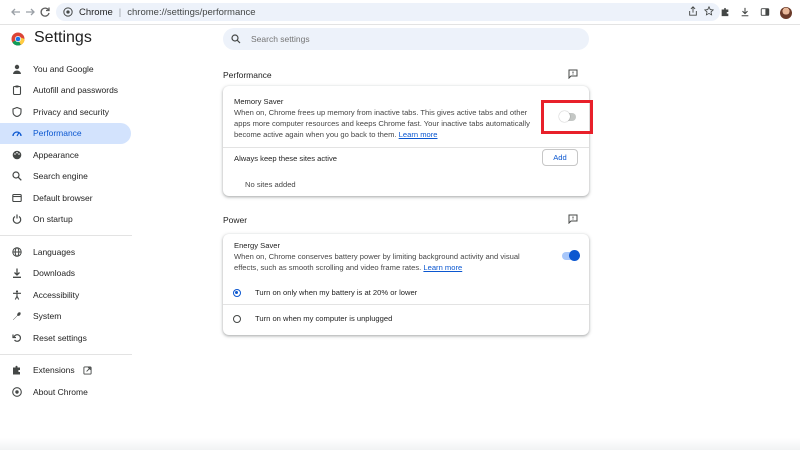 The width and height of the screenshot is (800, 450). Describe the element at coordinates (87, 370) in the screenshot. I see `external-link-icon` at that location.